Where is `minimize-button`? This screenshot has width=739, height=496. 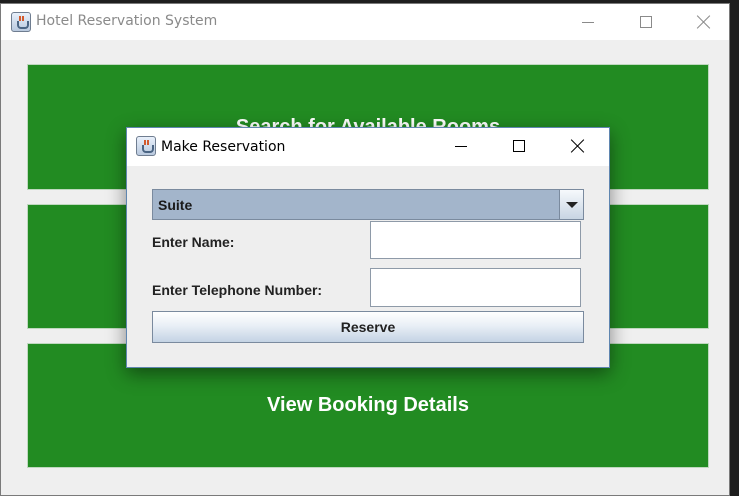 minimize-button is located at coordinates (588, 22).